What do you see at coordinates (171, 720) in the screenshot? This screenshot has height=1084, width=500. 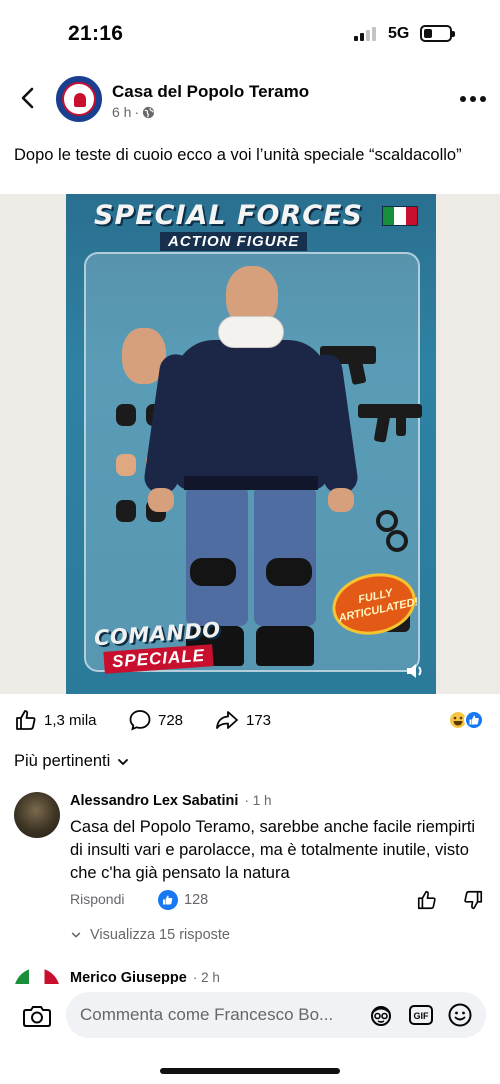 I see `comment-count: 728` at bounding box center [171, 720].